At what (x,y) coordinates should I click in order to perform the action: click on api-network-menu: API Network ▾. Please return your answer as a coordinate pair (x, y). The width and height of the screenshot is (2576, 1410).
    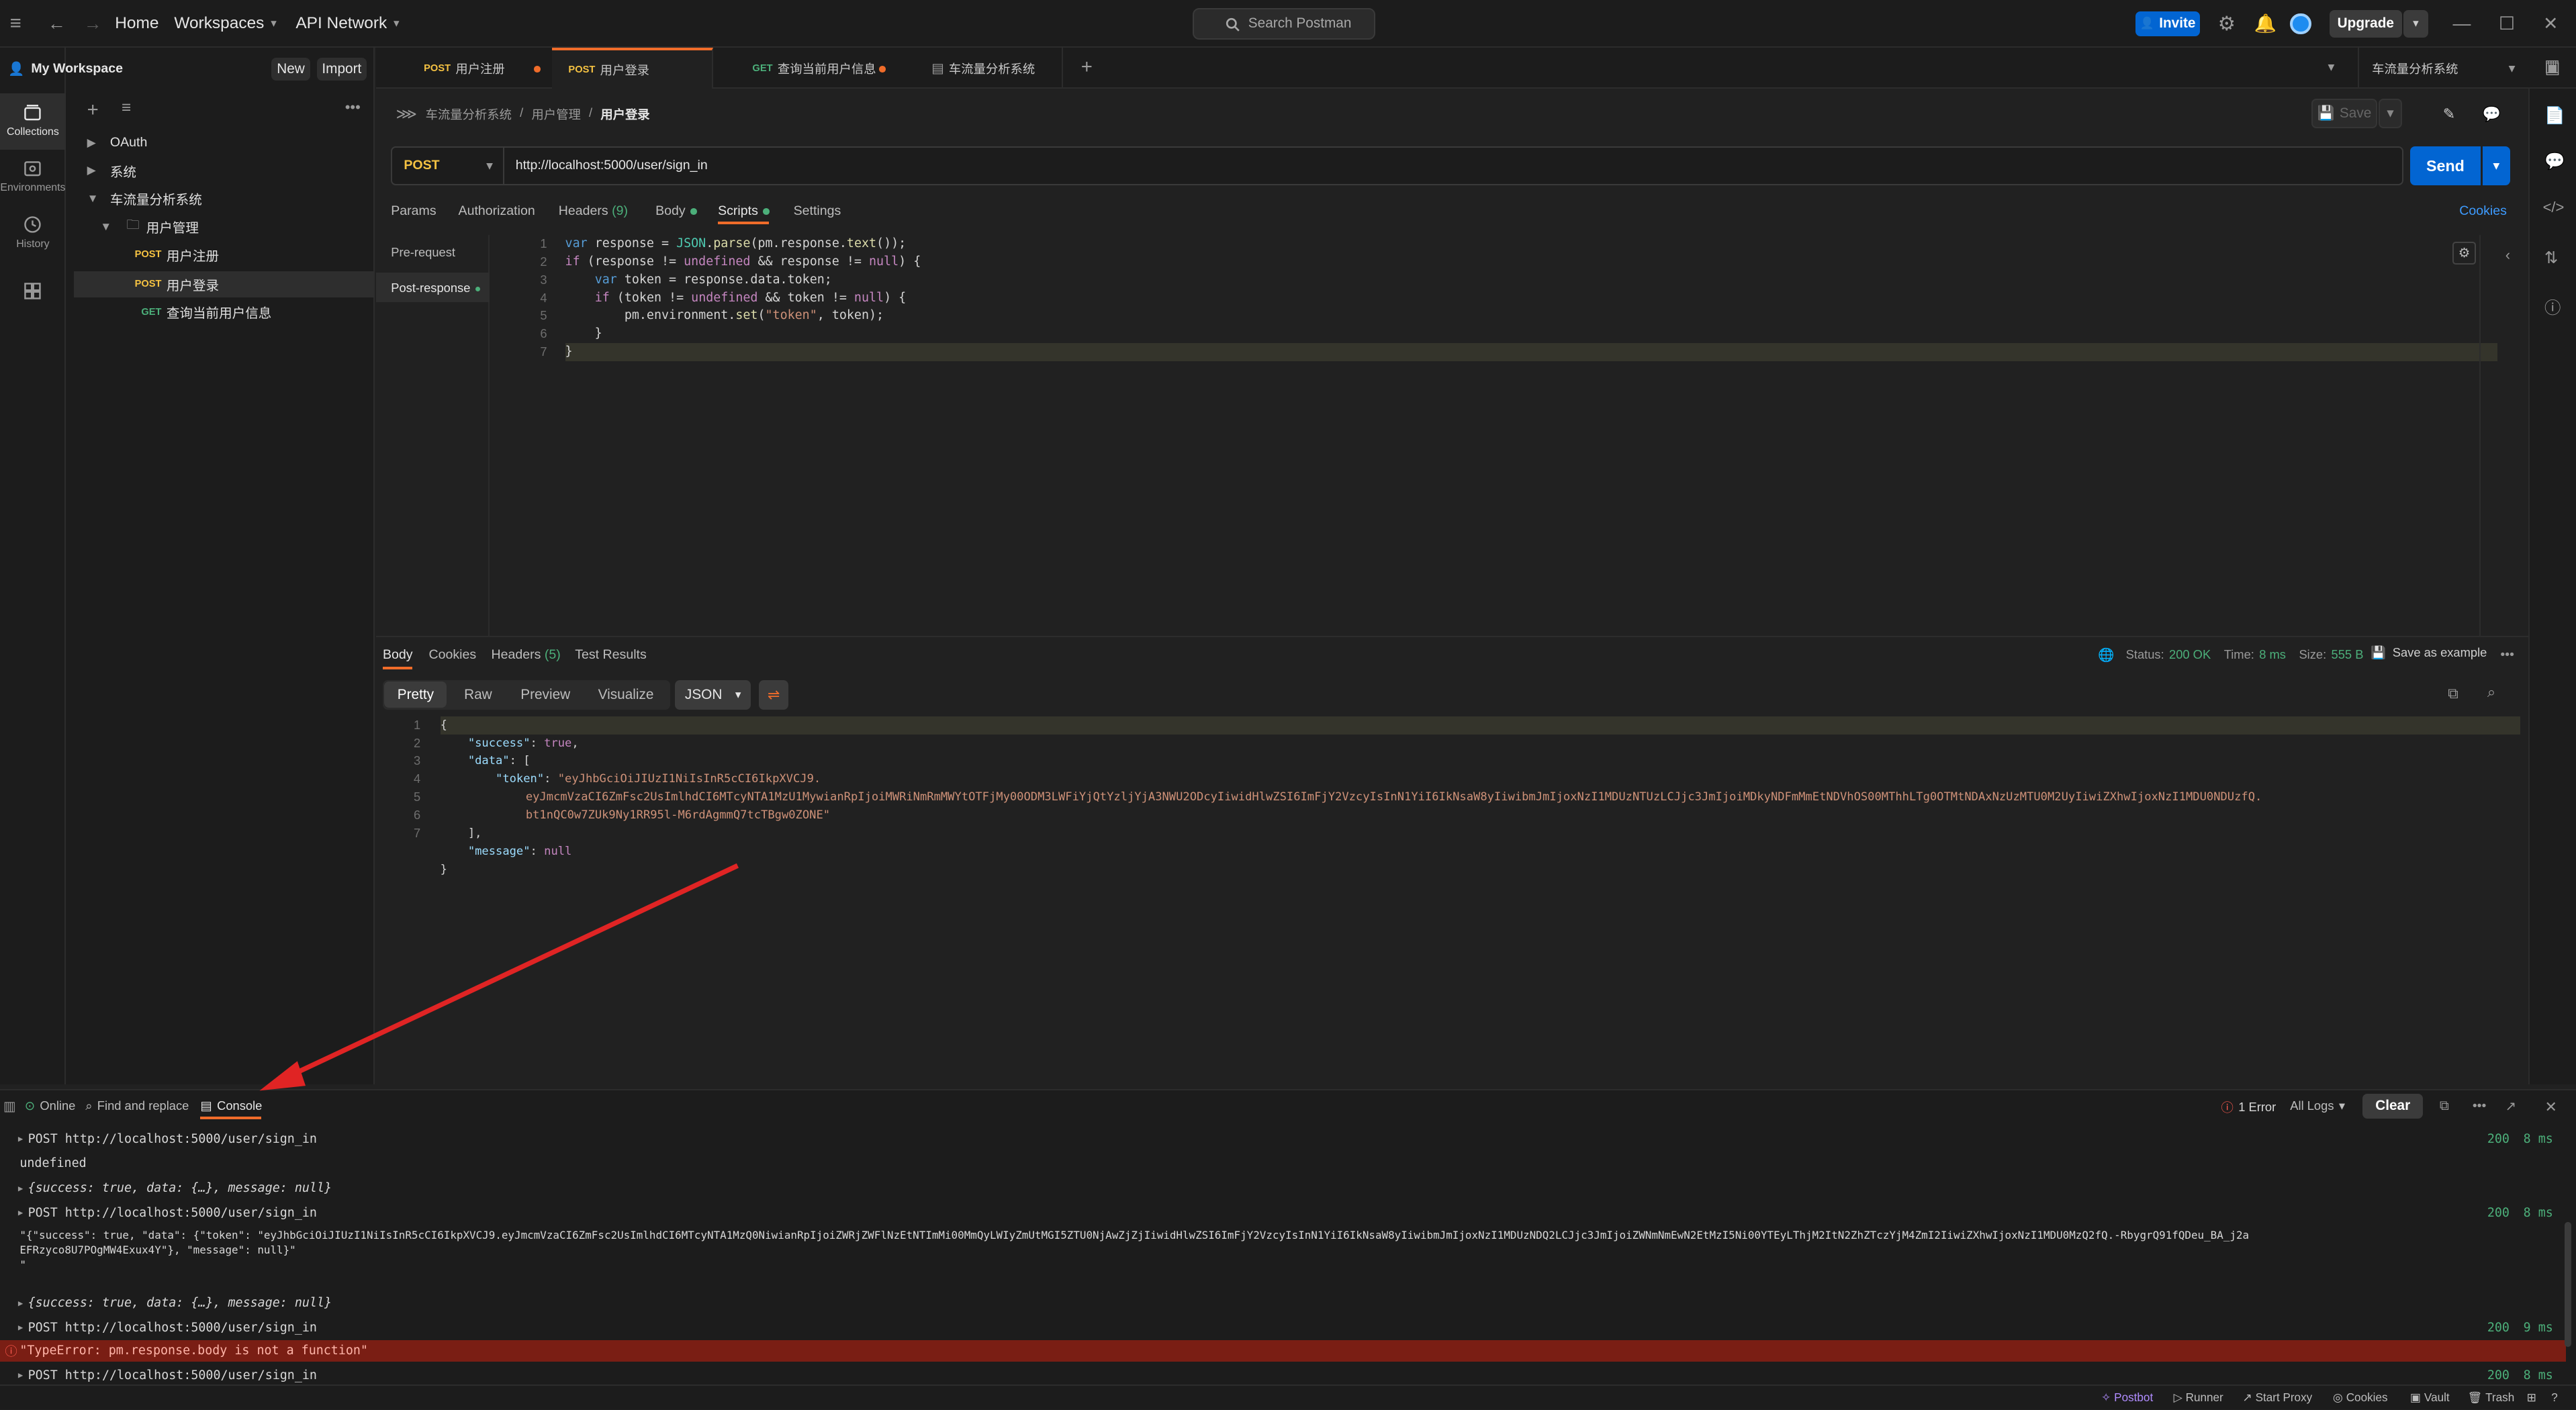
    Looking at the image, I should click on (347, 24).